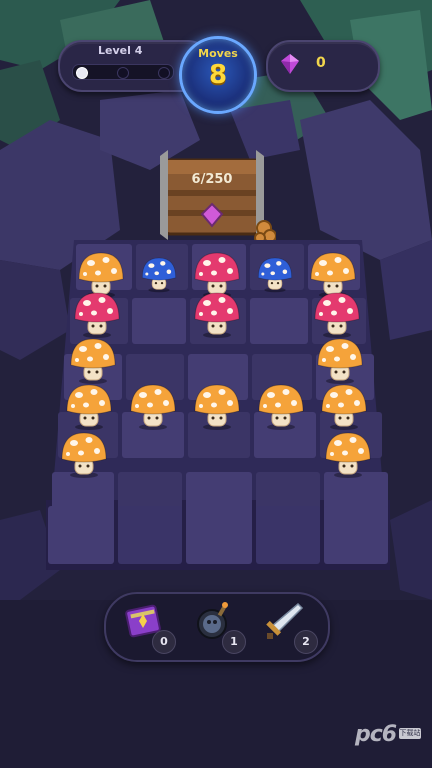 The height and width of the screenshot is (768, 432). Describe the element at coordinates (164, 642) in the screenshot. I see `spellbook-count: 0` at that location.